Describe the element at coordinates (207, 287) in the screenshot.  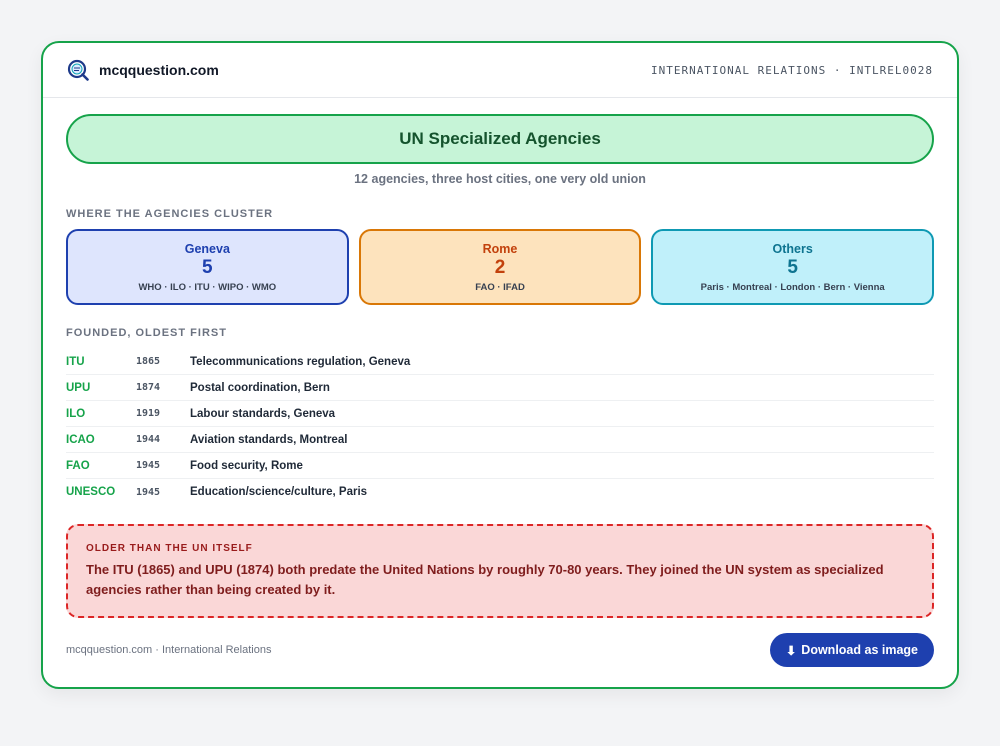
I see `cluster-agency-list: WHO · ILO · ITU · WIPO · WMO` at that location.